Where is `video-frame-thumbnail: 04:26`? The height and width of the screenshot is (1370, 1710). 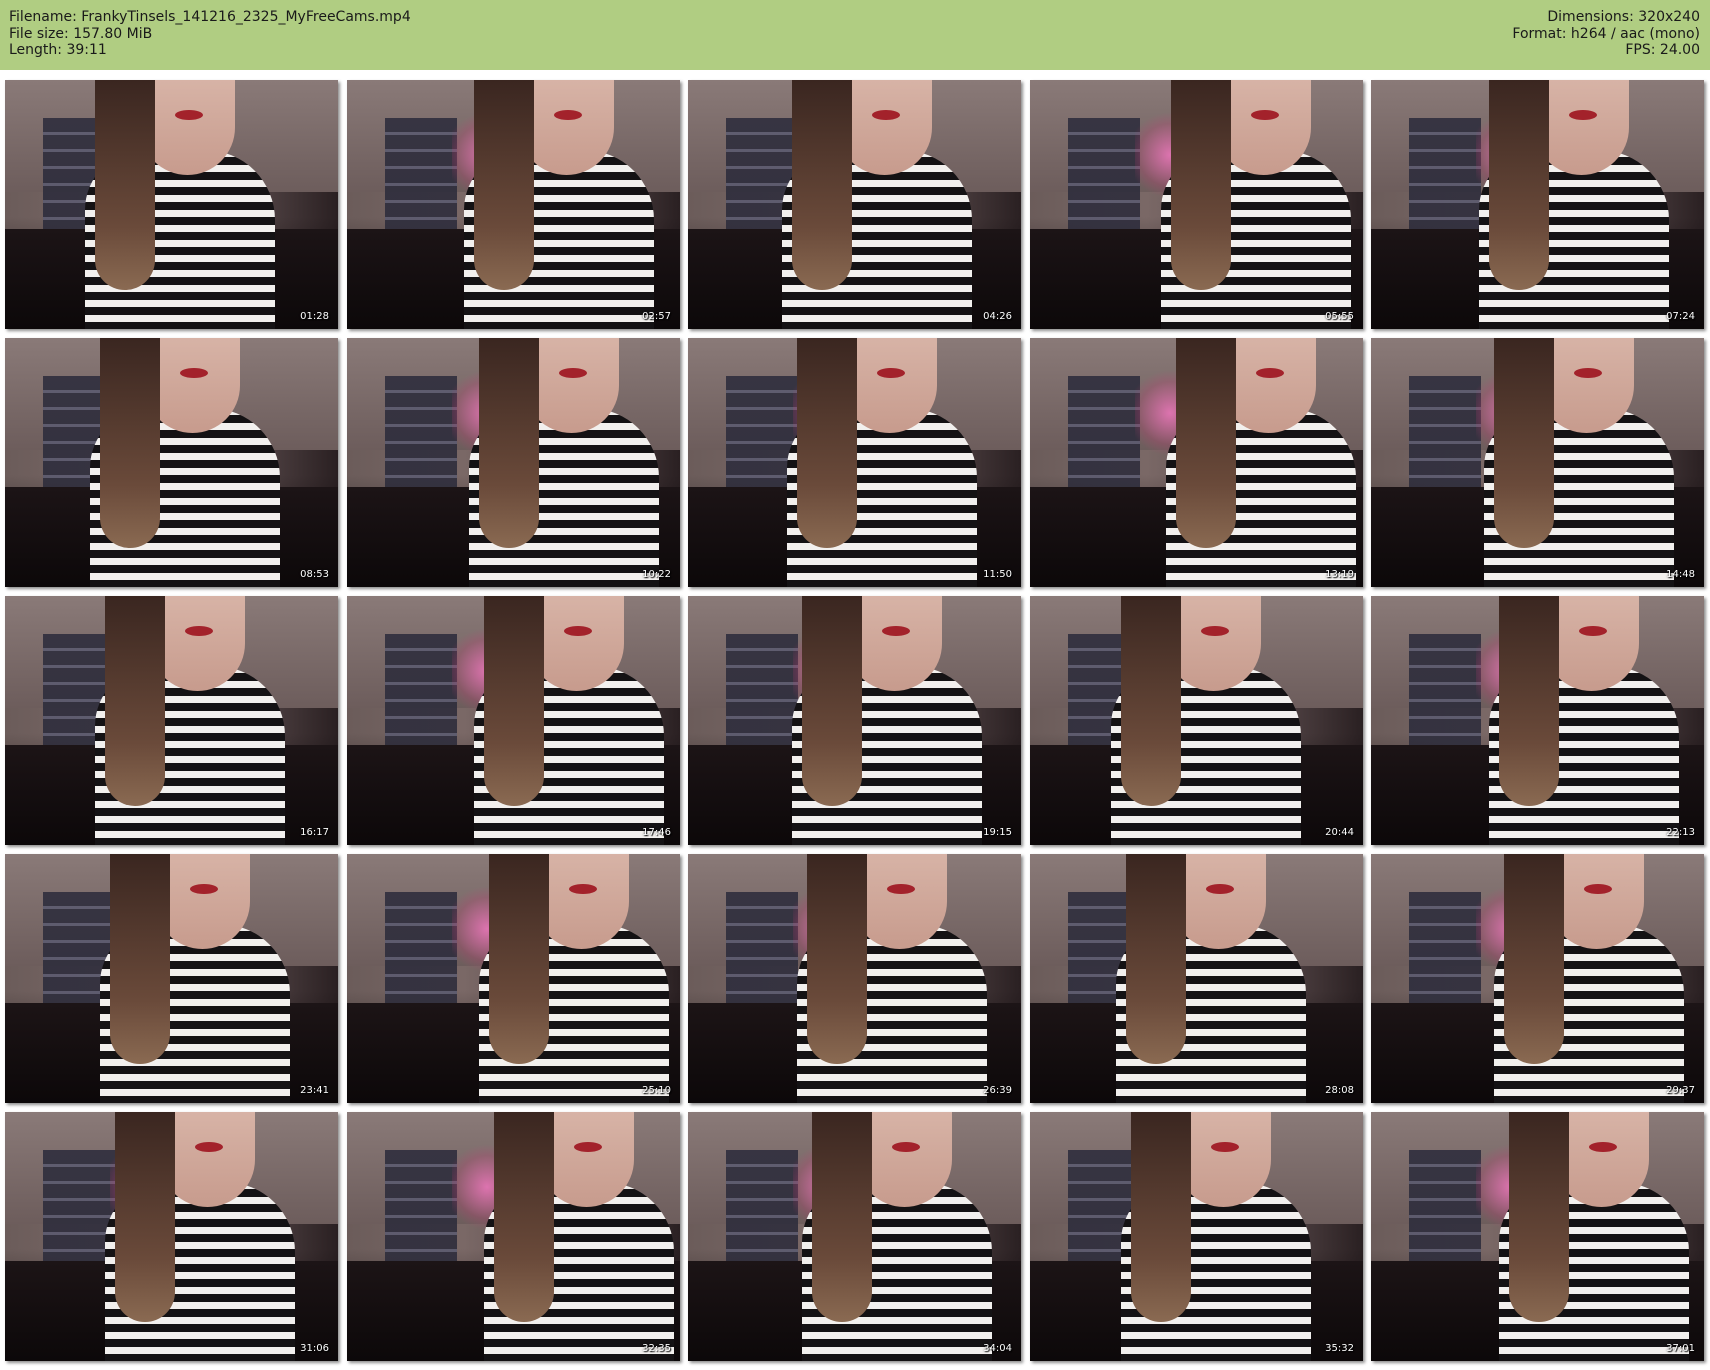 video-frame-thumbnail: 04:26 is located at coordinates (854, 204).